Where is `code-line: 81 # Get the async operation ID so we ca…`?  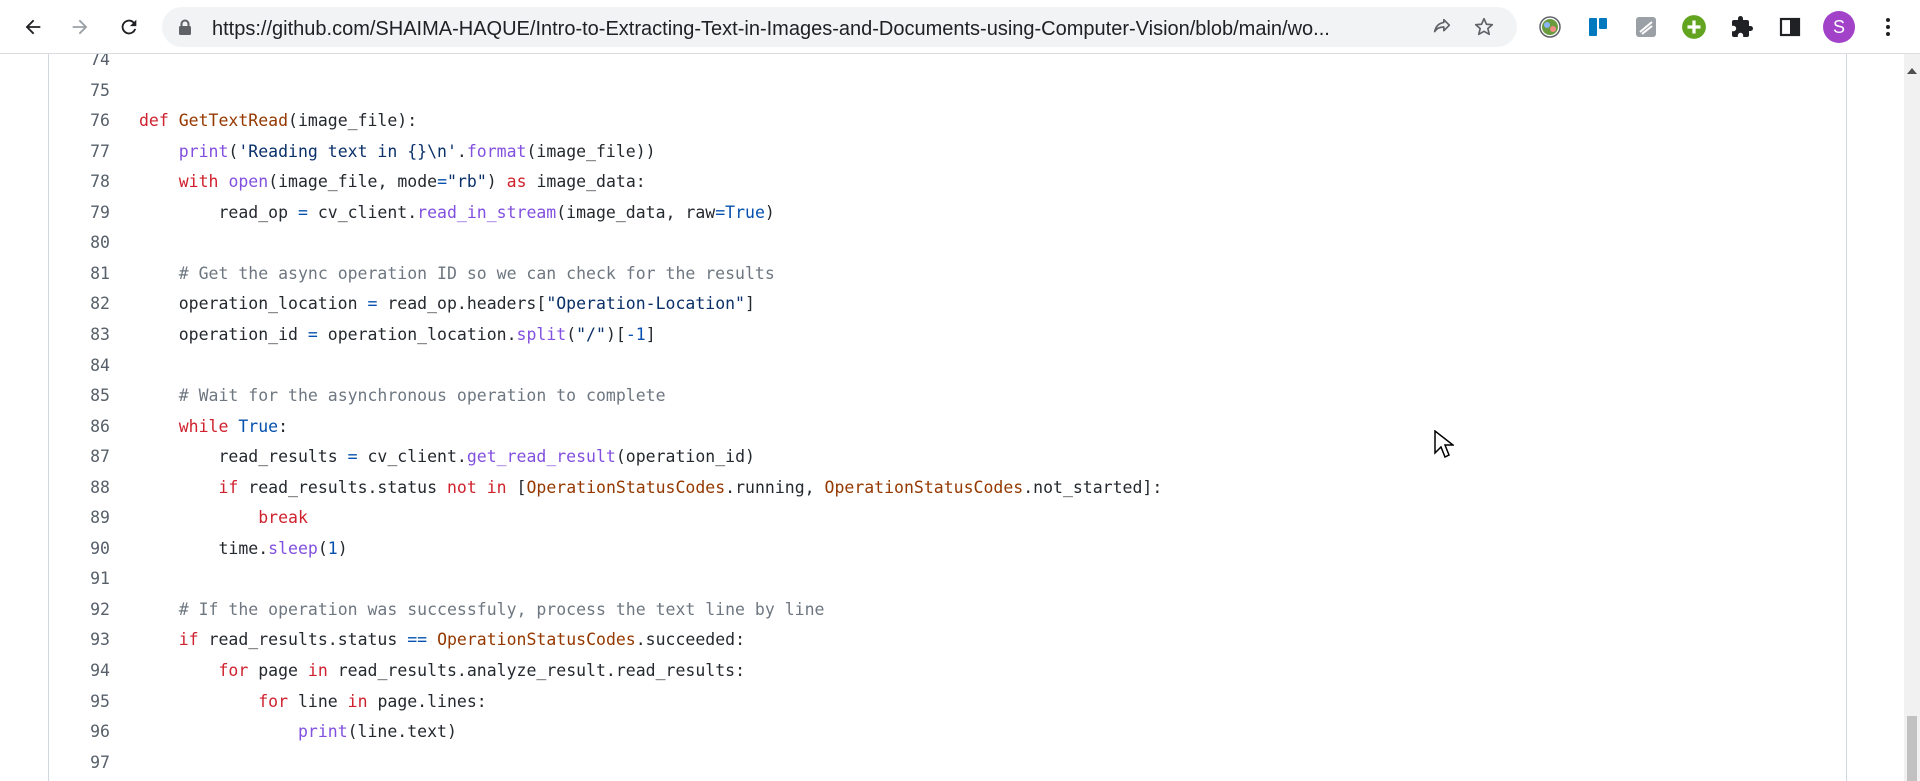
code-line: 81 # Get the async operation ID so we ca… is located at coordinates (946, 274).